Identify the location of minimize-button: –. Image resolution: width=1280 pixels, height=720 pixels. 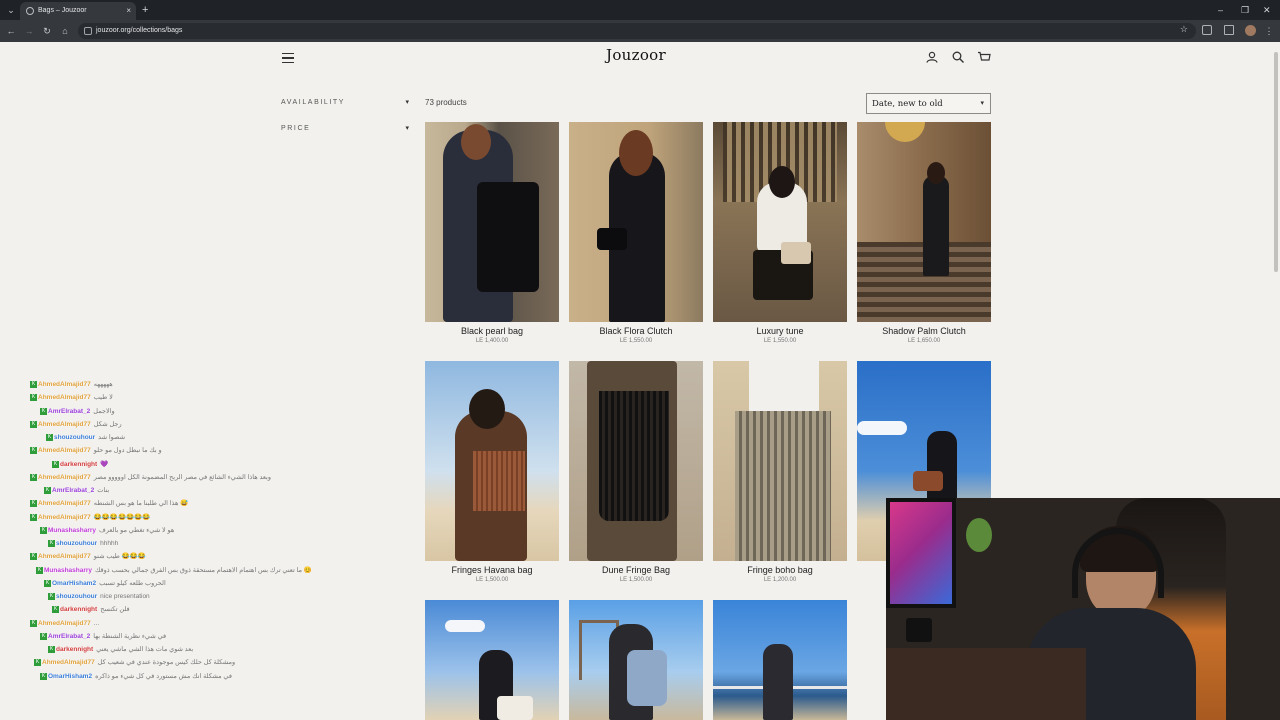
(1220, 10).